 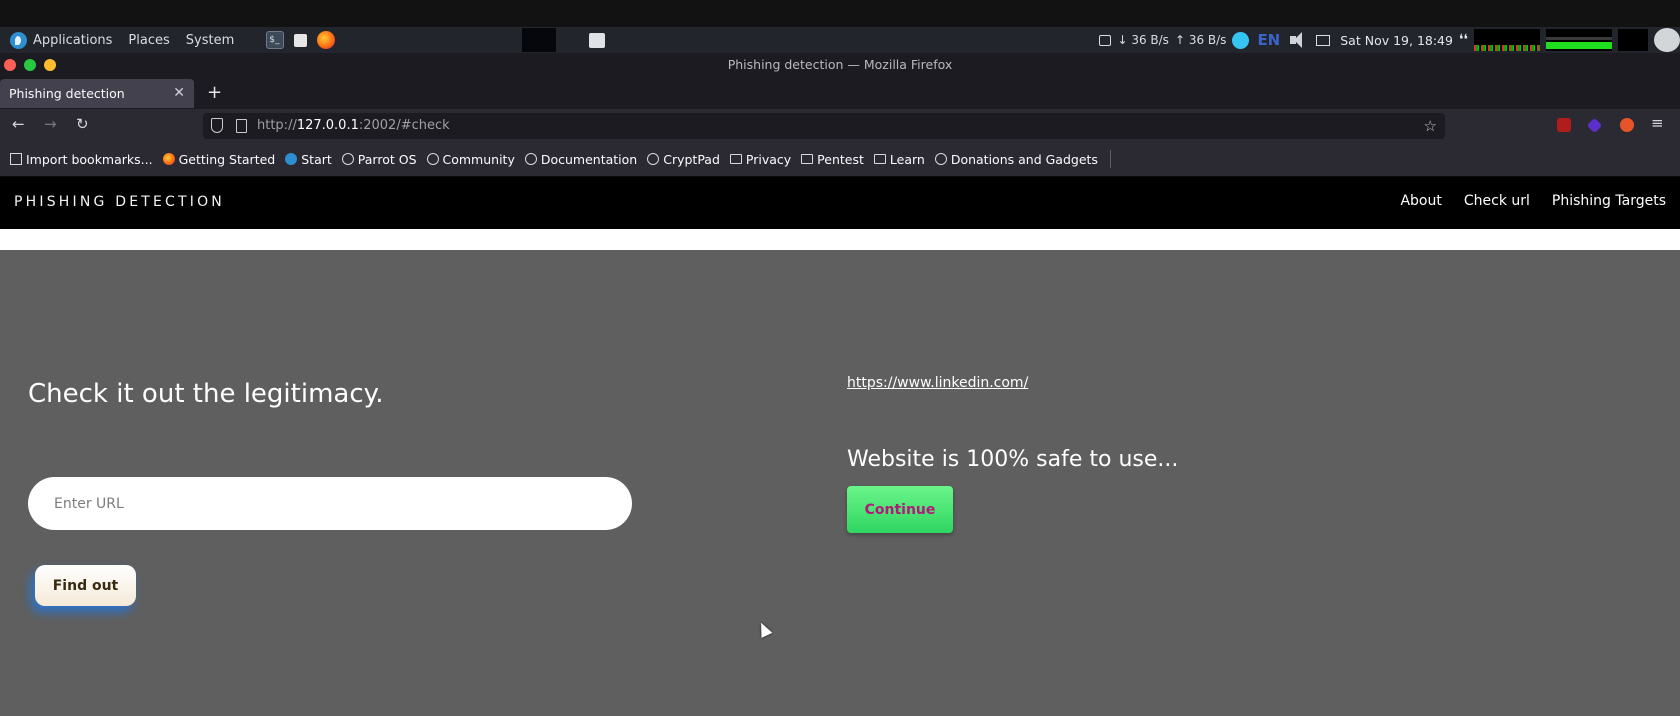 I want to click on tracking-protection-icon, so click(x=217, y=125).